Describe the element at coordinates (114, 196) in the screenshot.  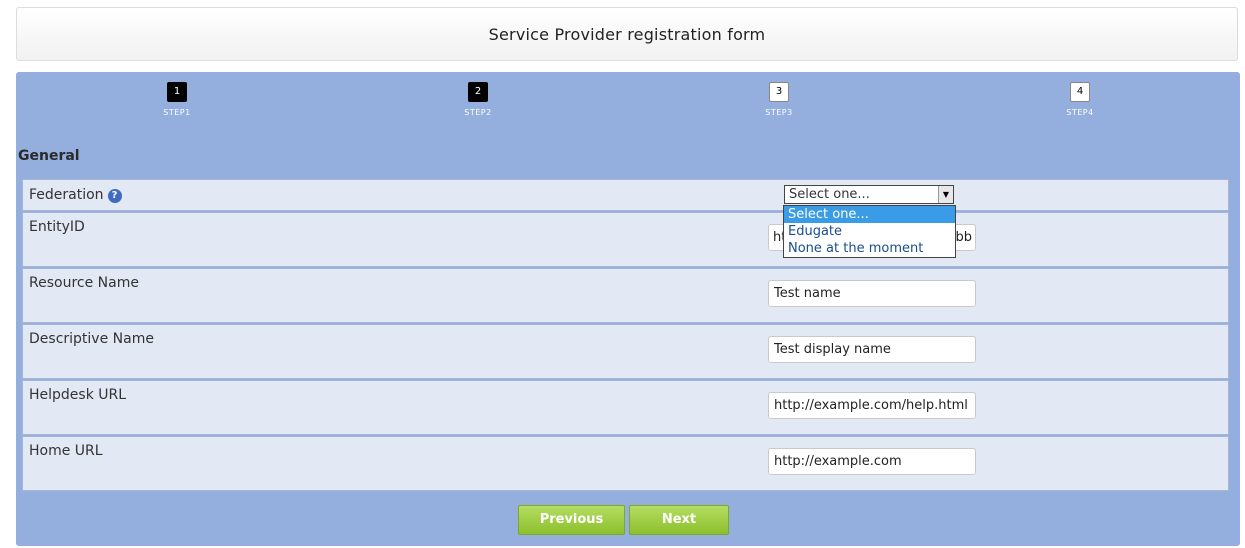
I see `help-icon: ?` at that location.